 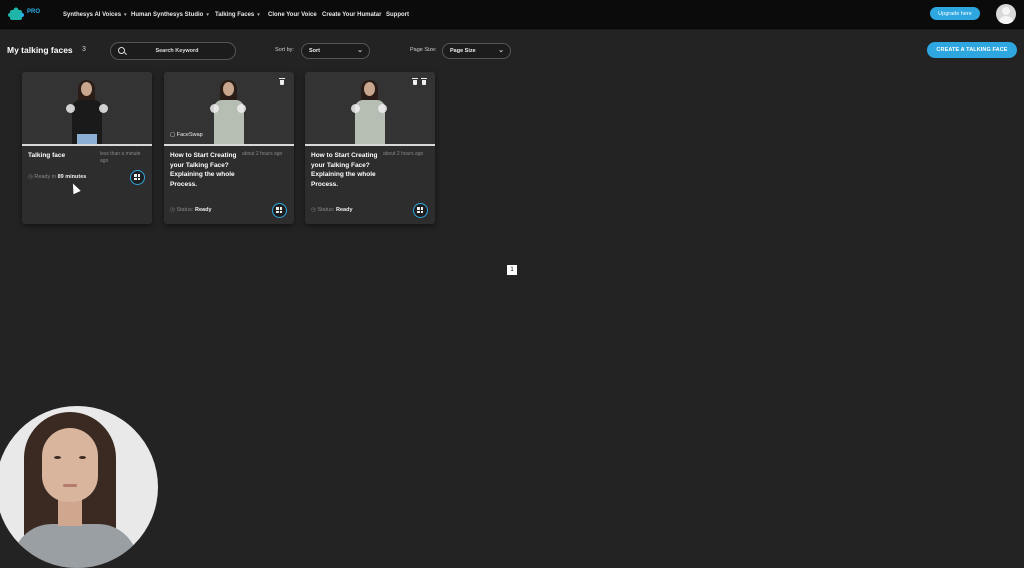 I want to click on page-size-value: Page Size, so click(x=463, y=51).